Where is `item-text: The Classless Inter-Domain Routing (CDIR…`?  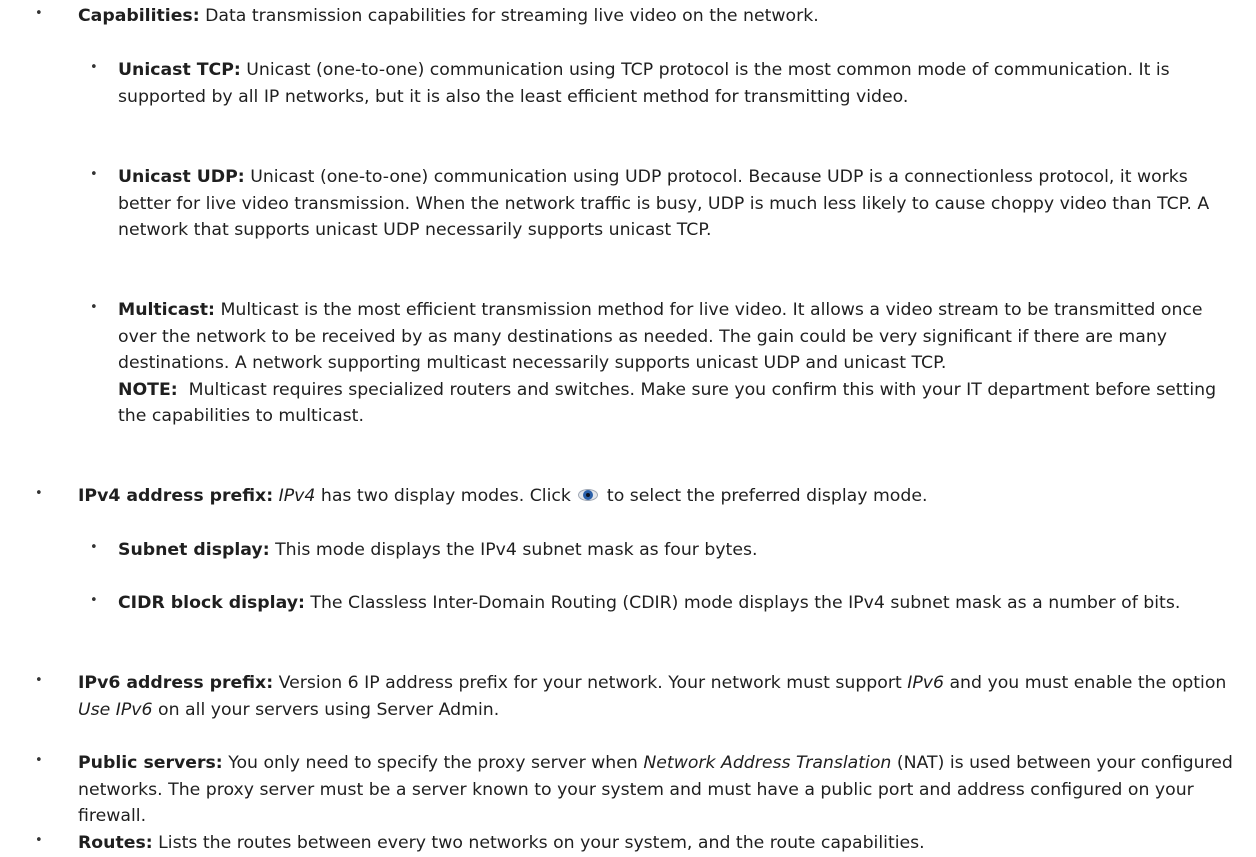 item-text: The Classless Inter-Domain Routing (CDIR… is located at coordinates (745, 603).